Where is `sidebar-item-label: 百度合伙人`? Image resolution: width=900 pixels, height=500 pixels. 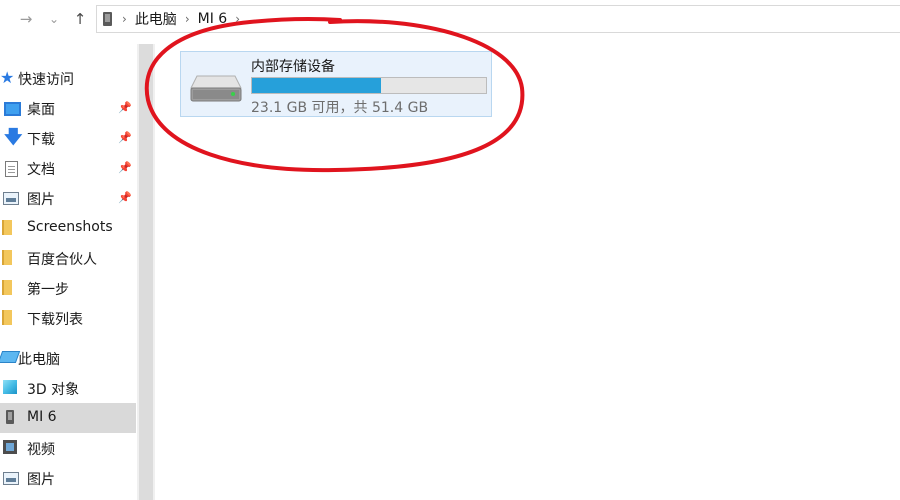 sidebar-item-label: 百度合伙人 is located at coordinates (62, 260).